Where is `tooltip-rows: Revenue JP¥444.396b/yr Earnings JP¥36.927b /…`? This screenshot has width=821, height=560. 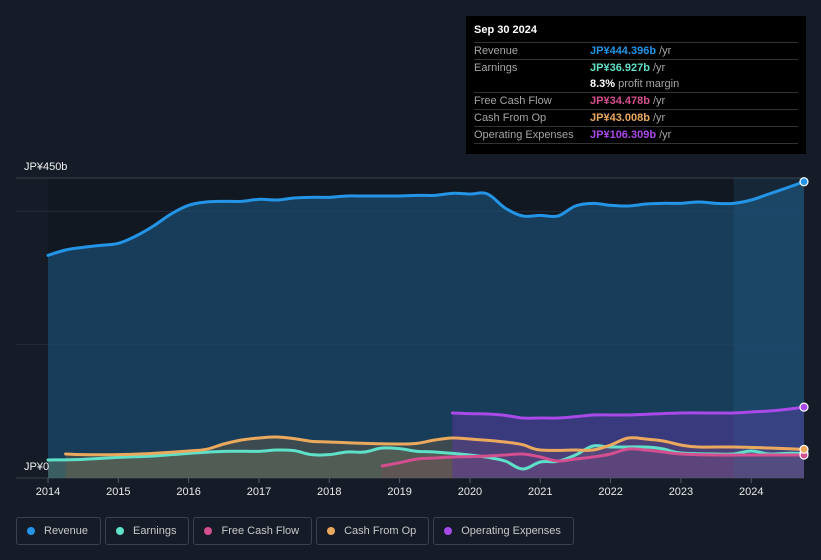
tooltip-rows: Revenue JP¥444.396b/yr Earnings JP¥36.927b /… is located at coordinates (636, 93).